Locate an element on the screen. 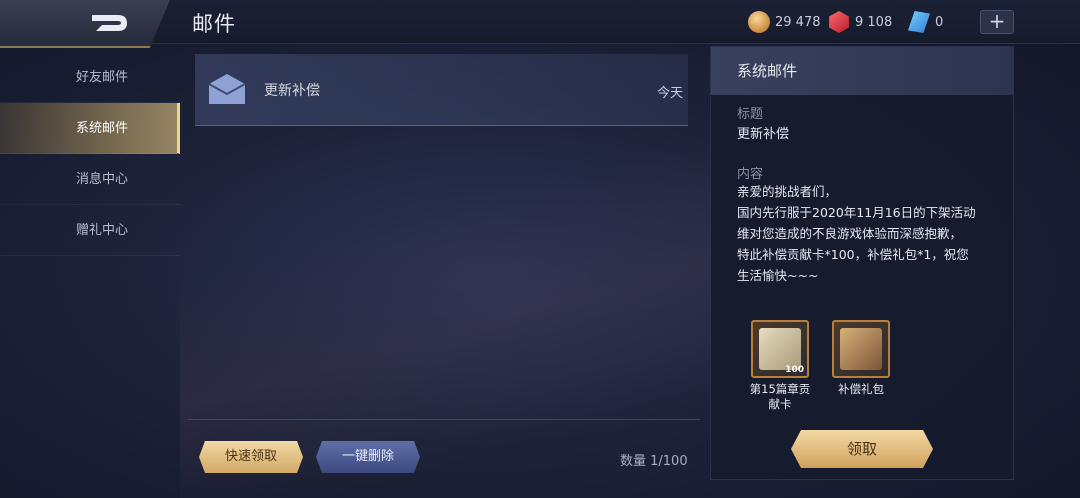 This screenshot has width=1080, height=498. mail-subject: 更新补偿 is located at coordinates (292, 91).